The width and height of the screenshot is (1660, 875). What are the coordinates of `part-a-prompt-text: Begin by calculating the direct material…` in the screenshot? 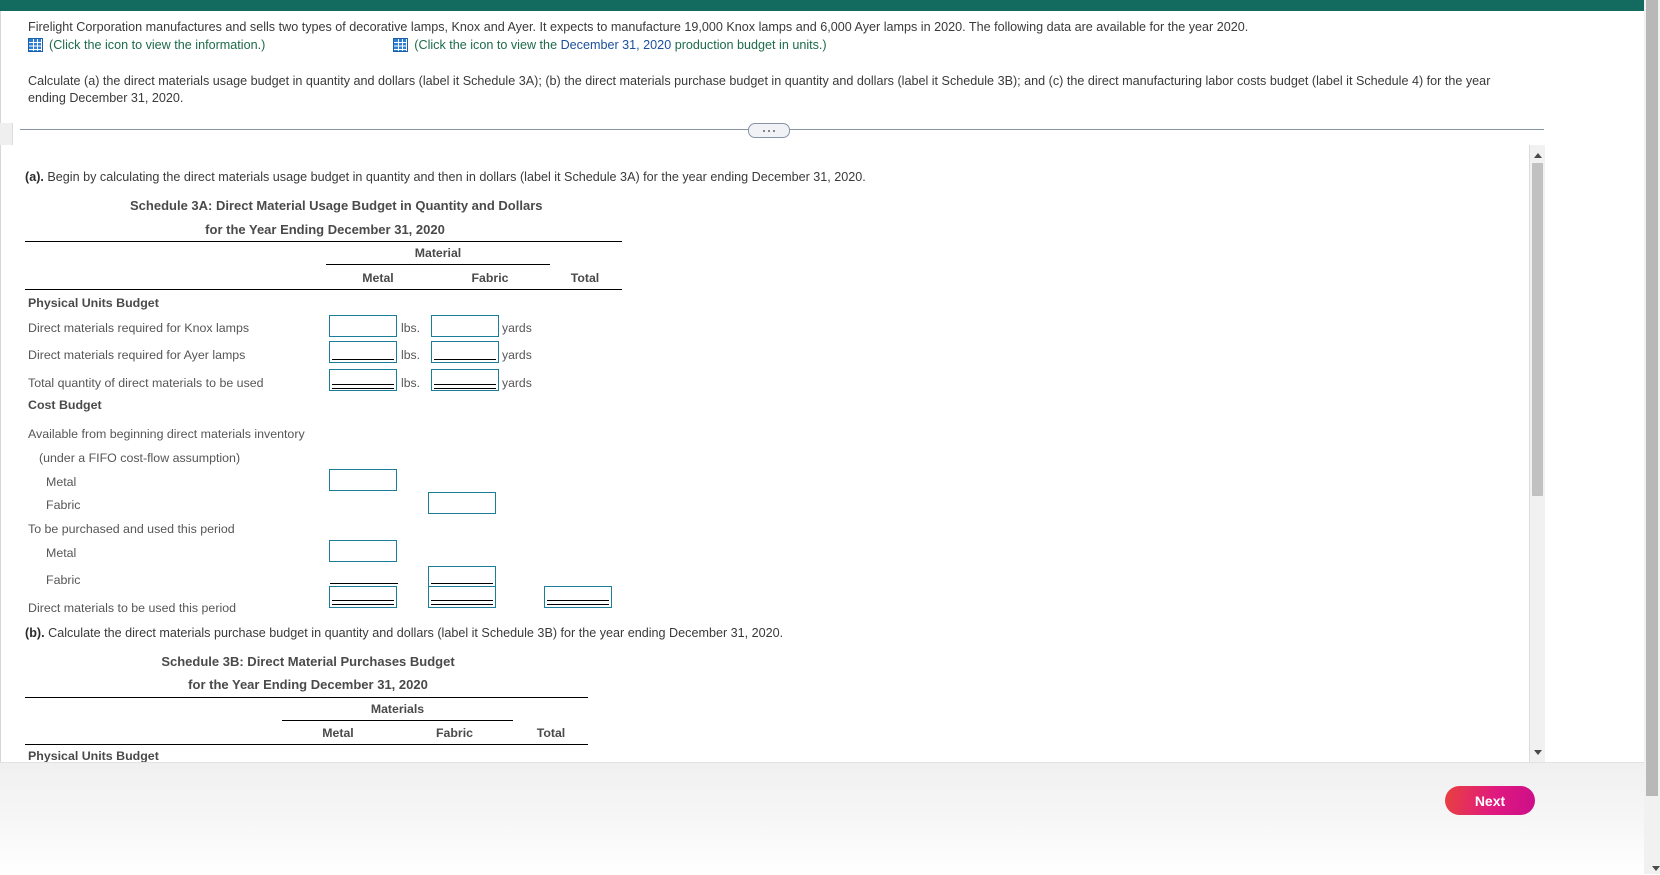 It's located at (456, 177).